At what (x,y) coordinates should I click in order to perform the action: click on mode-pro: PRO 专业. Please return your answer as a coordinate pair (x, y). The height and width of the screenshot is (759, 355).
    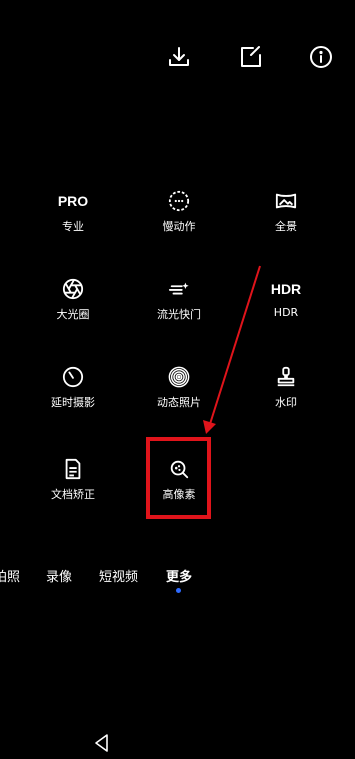
    Looking at the image, I should click on (73, 211).